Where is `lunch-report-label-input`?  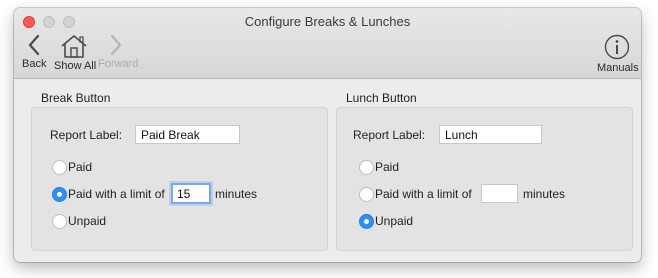
lunch-report-label-input is located at coordinates (490, 134).